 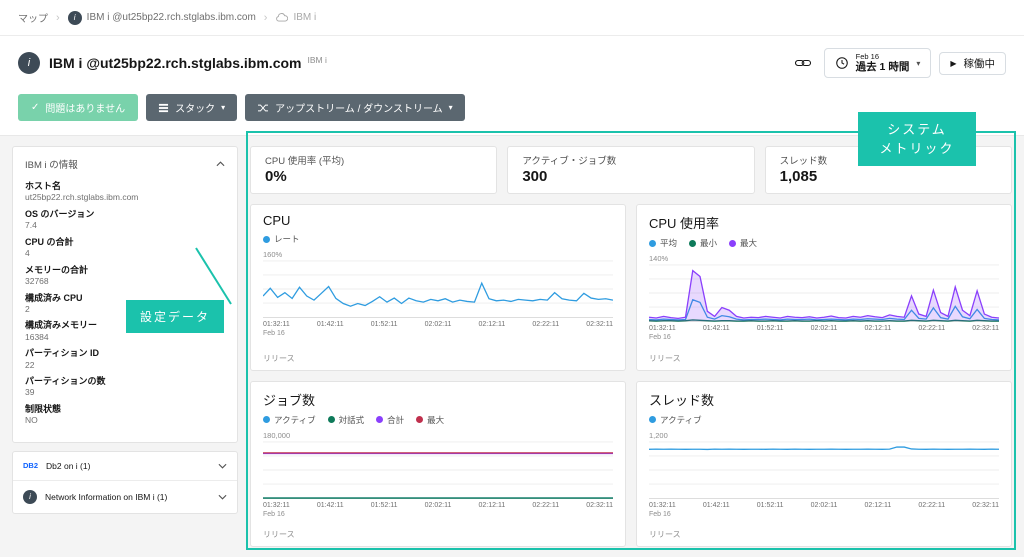 I want to click on legend-item: 最小, so click(x=703, y=243).